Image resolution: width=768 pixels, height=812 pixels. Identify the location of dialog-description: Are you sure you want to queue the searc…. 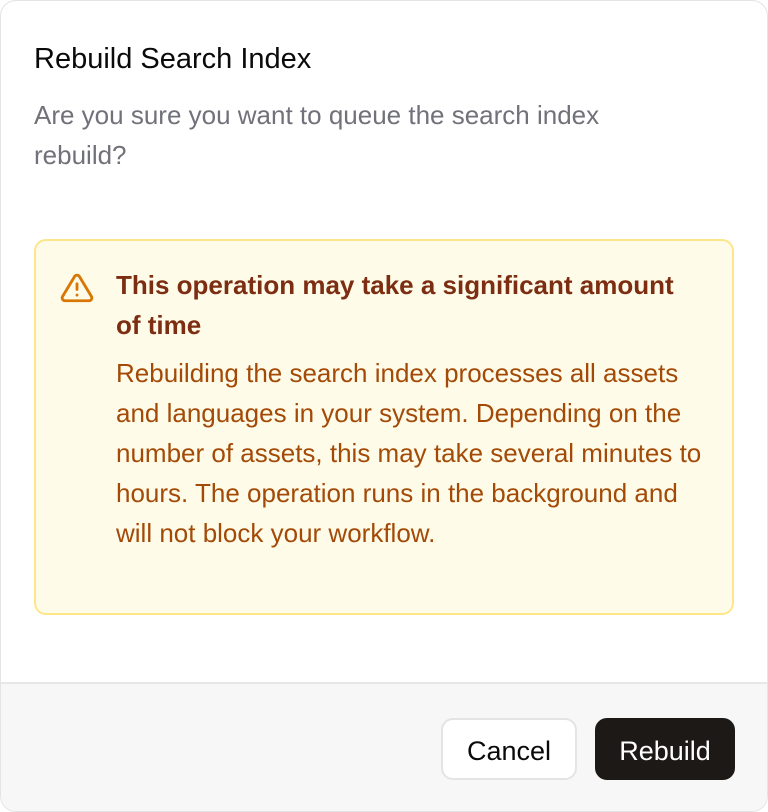
(317, 135).